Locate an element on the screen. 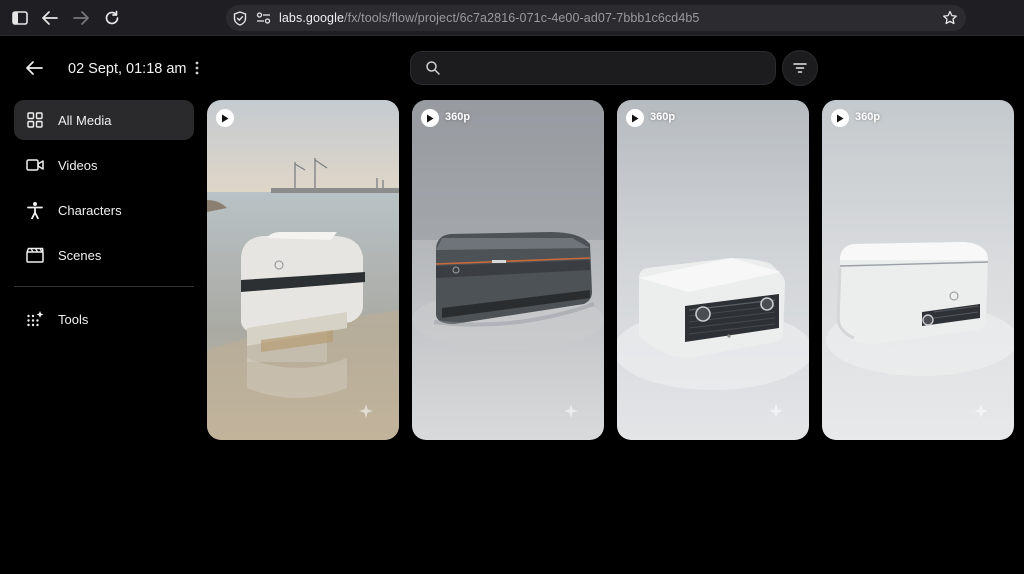  filter-icon is located at coordinates (800, 68).